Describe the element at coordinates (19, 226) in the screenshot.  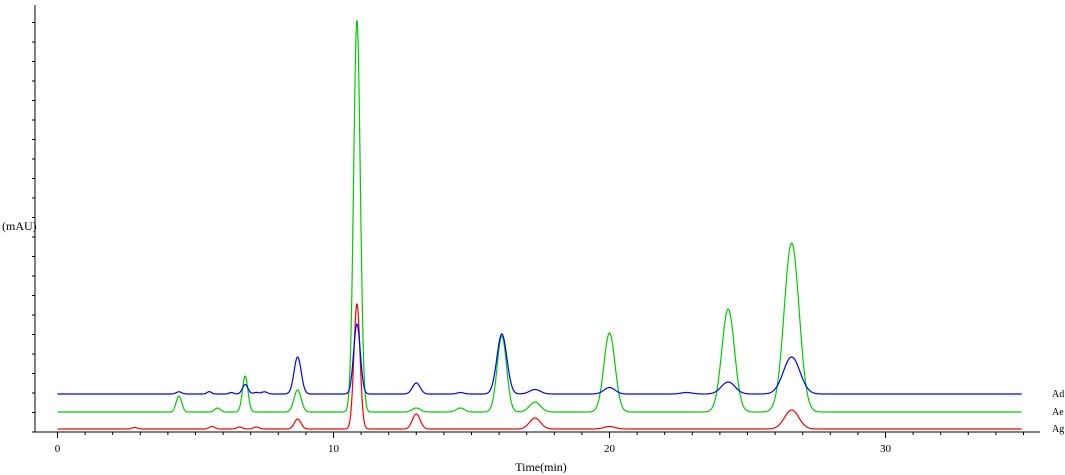
I see `y-axis-label: (mAU)` at that location.